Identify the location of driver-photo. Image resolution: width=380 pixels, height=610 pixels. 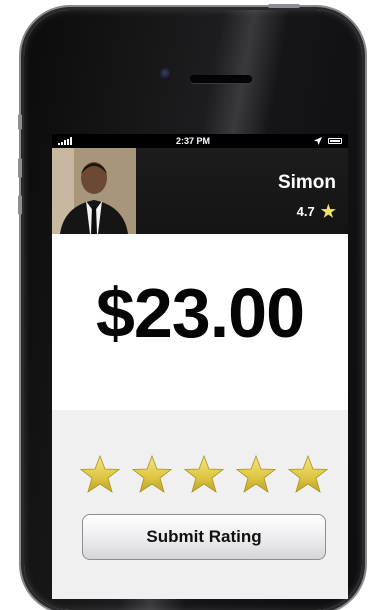
(94, 191).